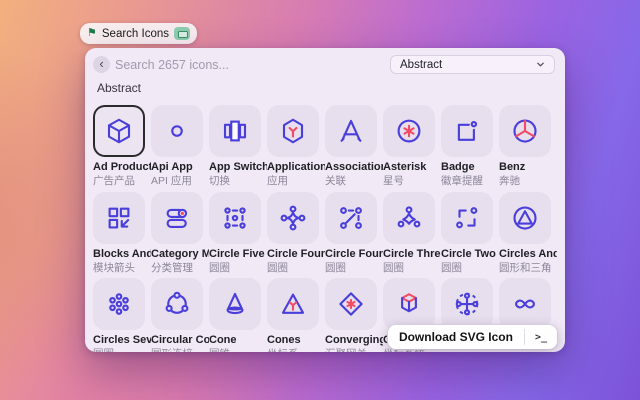 The height and width of the screenshot is (400, 640). What do you see at coordinates (92, 33) in the screenshot?
I see `flag-icon: ⚑` at bounding box center [92, 33].